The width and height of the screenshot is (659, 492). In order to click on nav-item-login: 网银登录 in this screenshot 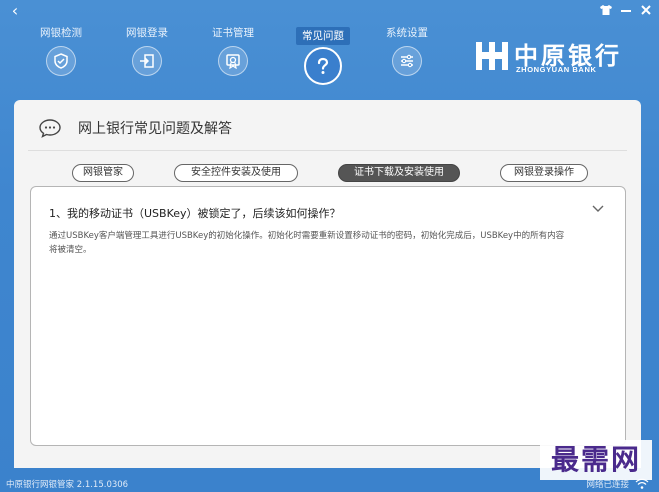, I will do `click(147, 61)`.